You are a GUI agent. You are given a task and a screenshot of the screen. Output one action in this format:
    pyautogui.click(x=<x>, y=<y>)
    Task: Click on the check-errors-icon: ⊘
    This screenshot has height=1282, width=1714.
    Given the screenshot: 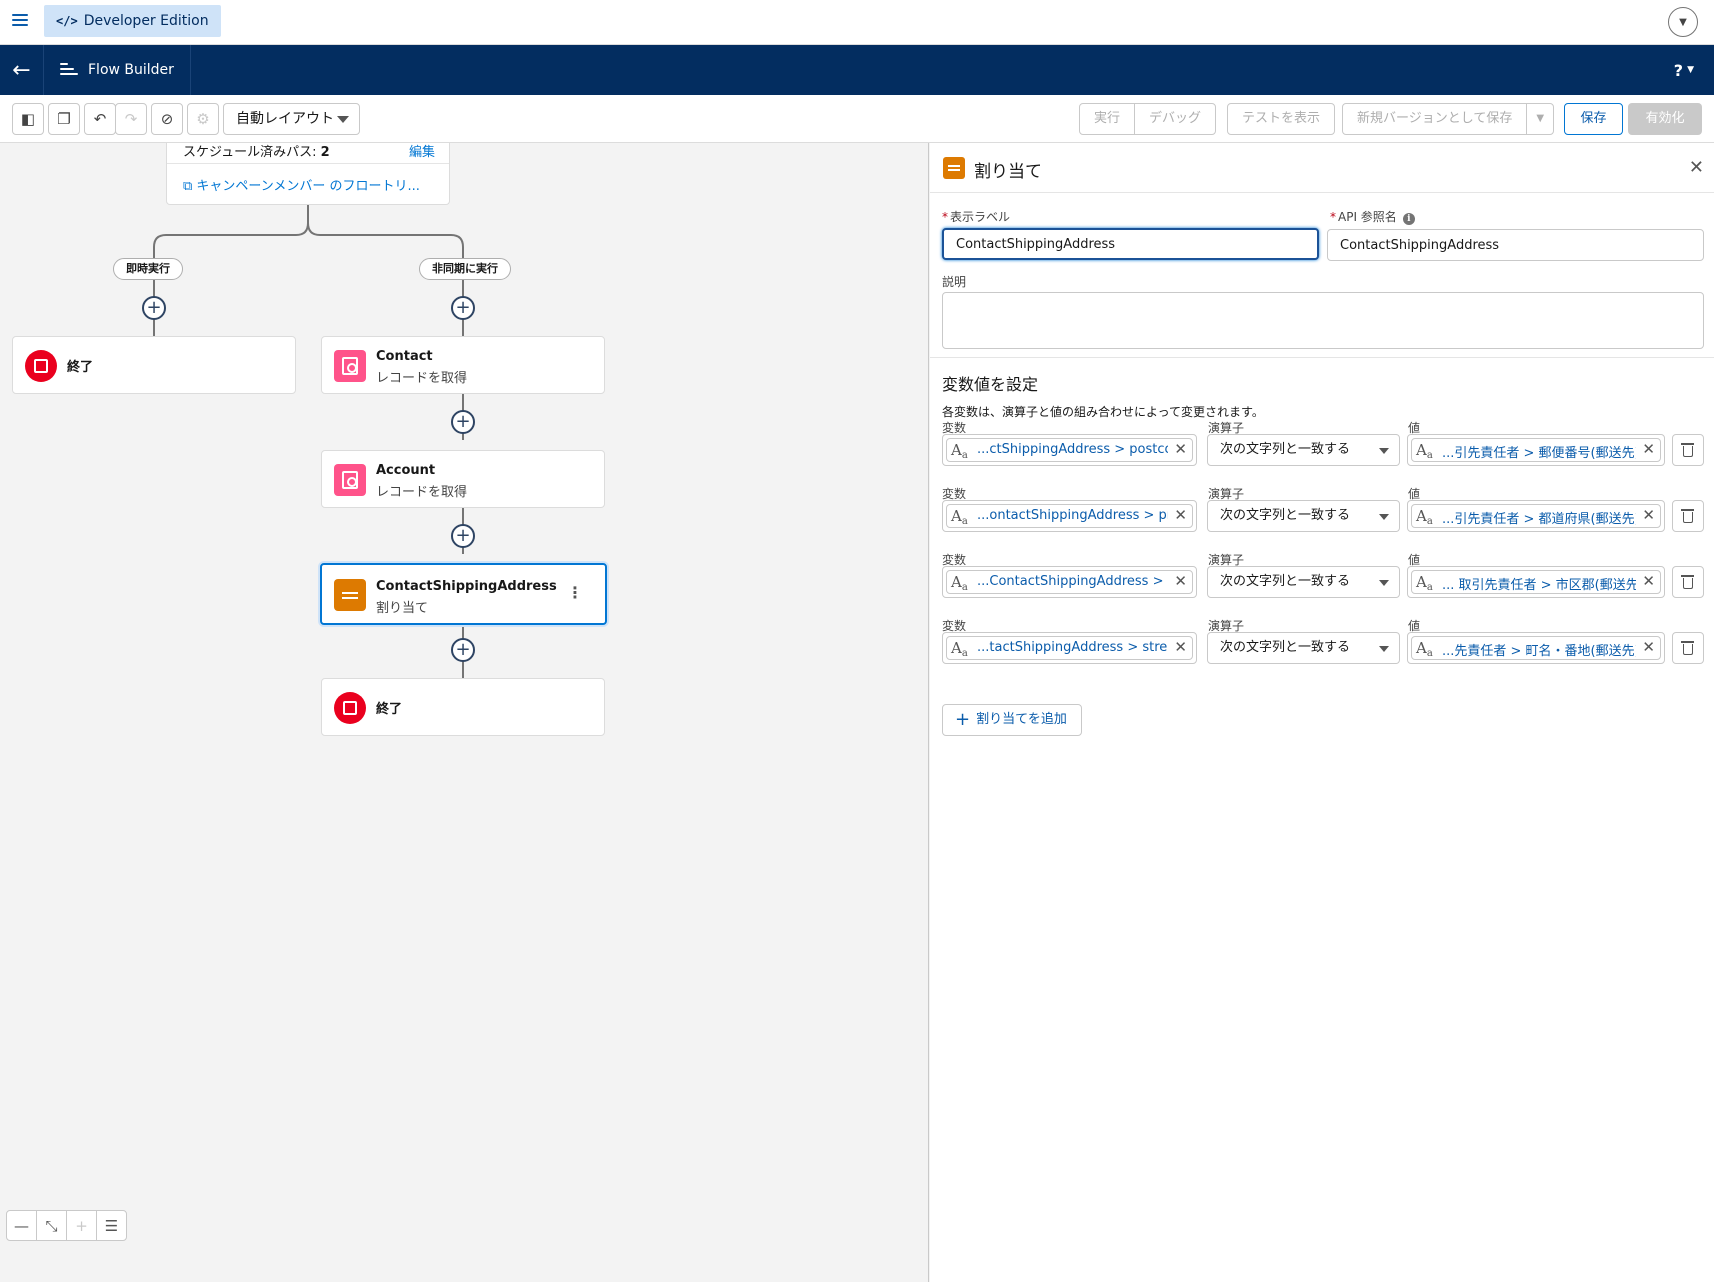 What is the action you would take?
    pyautogui.click(x=167, y=119)
    